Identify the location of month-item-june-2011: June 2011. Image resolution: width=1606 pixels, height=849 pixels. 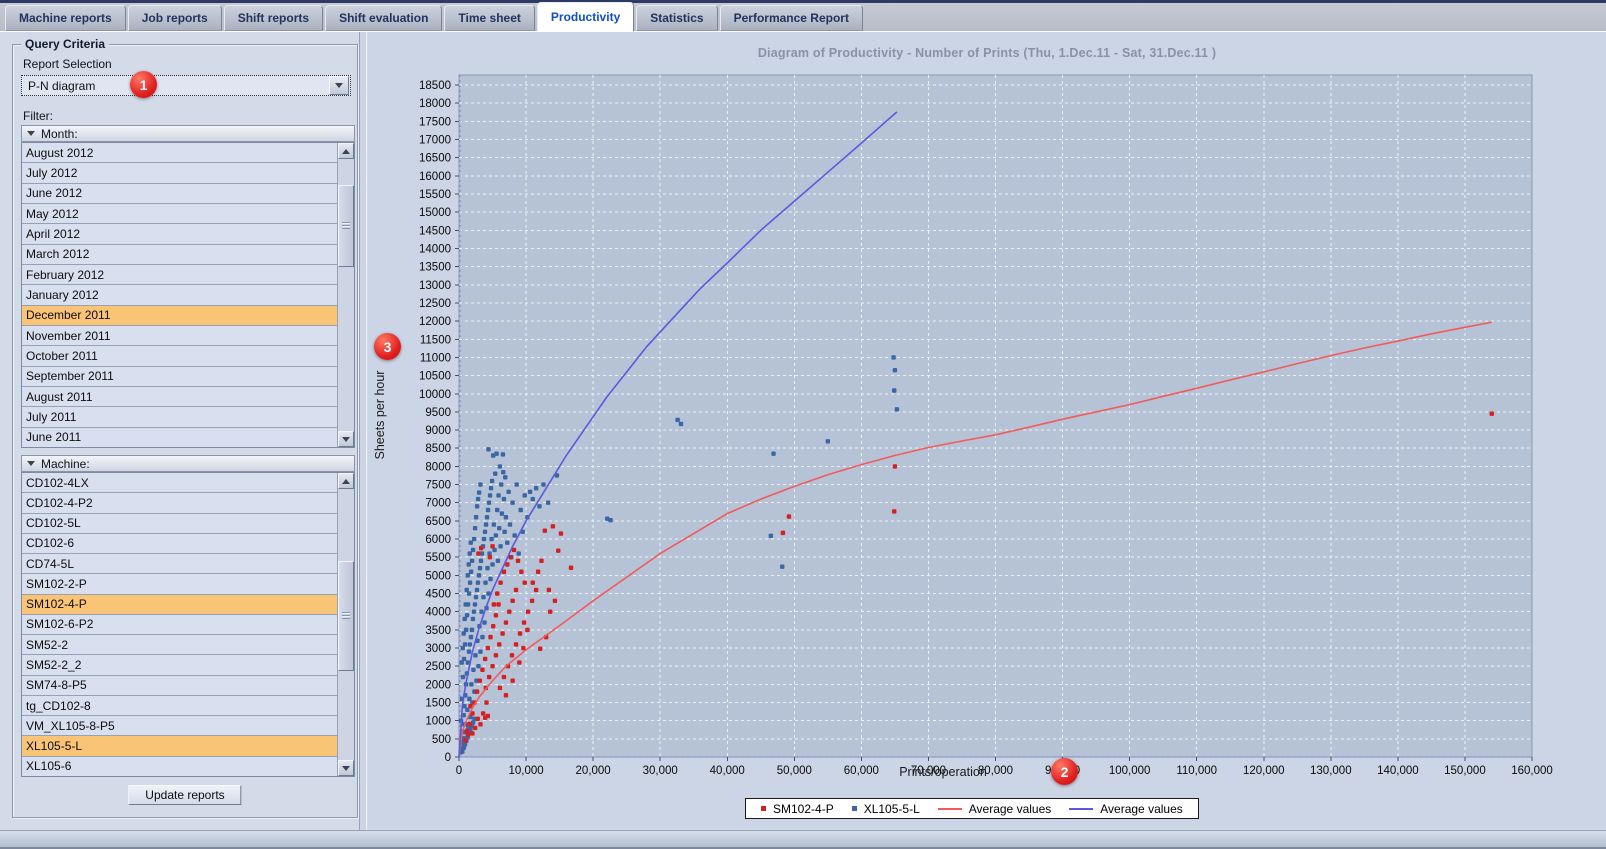
(179, 437).